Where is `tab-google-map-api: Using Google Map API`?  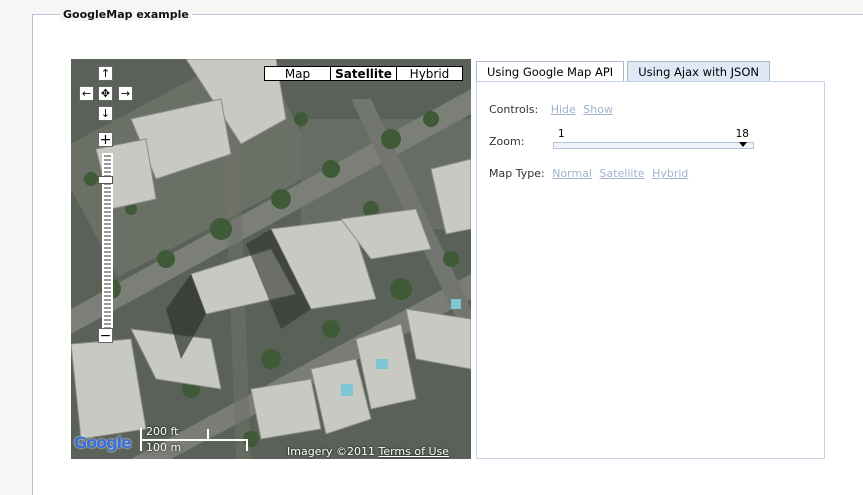
tab-google-map-api: Using Google Map API is located at coordinates (550, 72).